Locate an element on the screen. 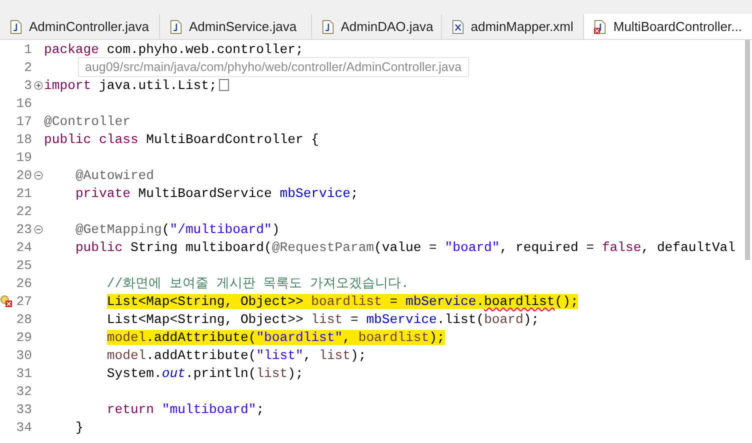 This screenshot has height=443, width=752. code-token: . is located at coordinates (480, 301).